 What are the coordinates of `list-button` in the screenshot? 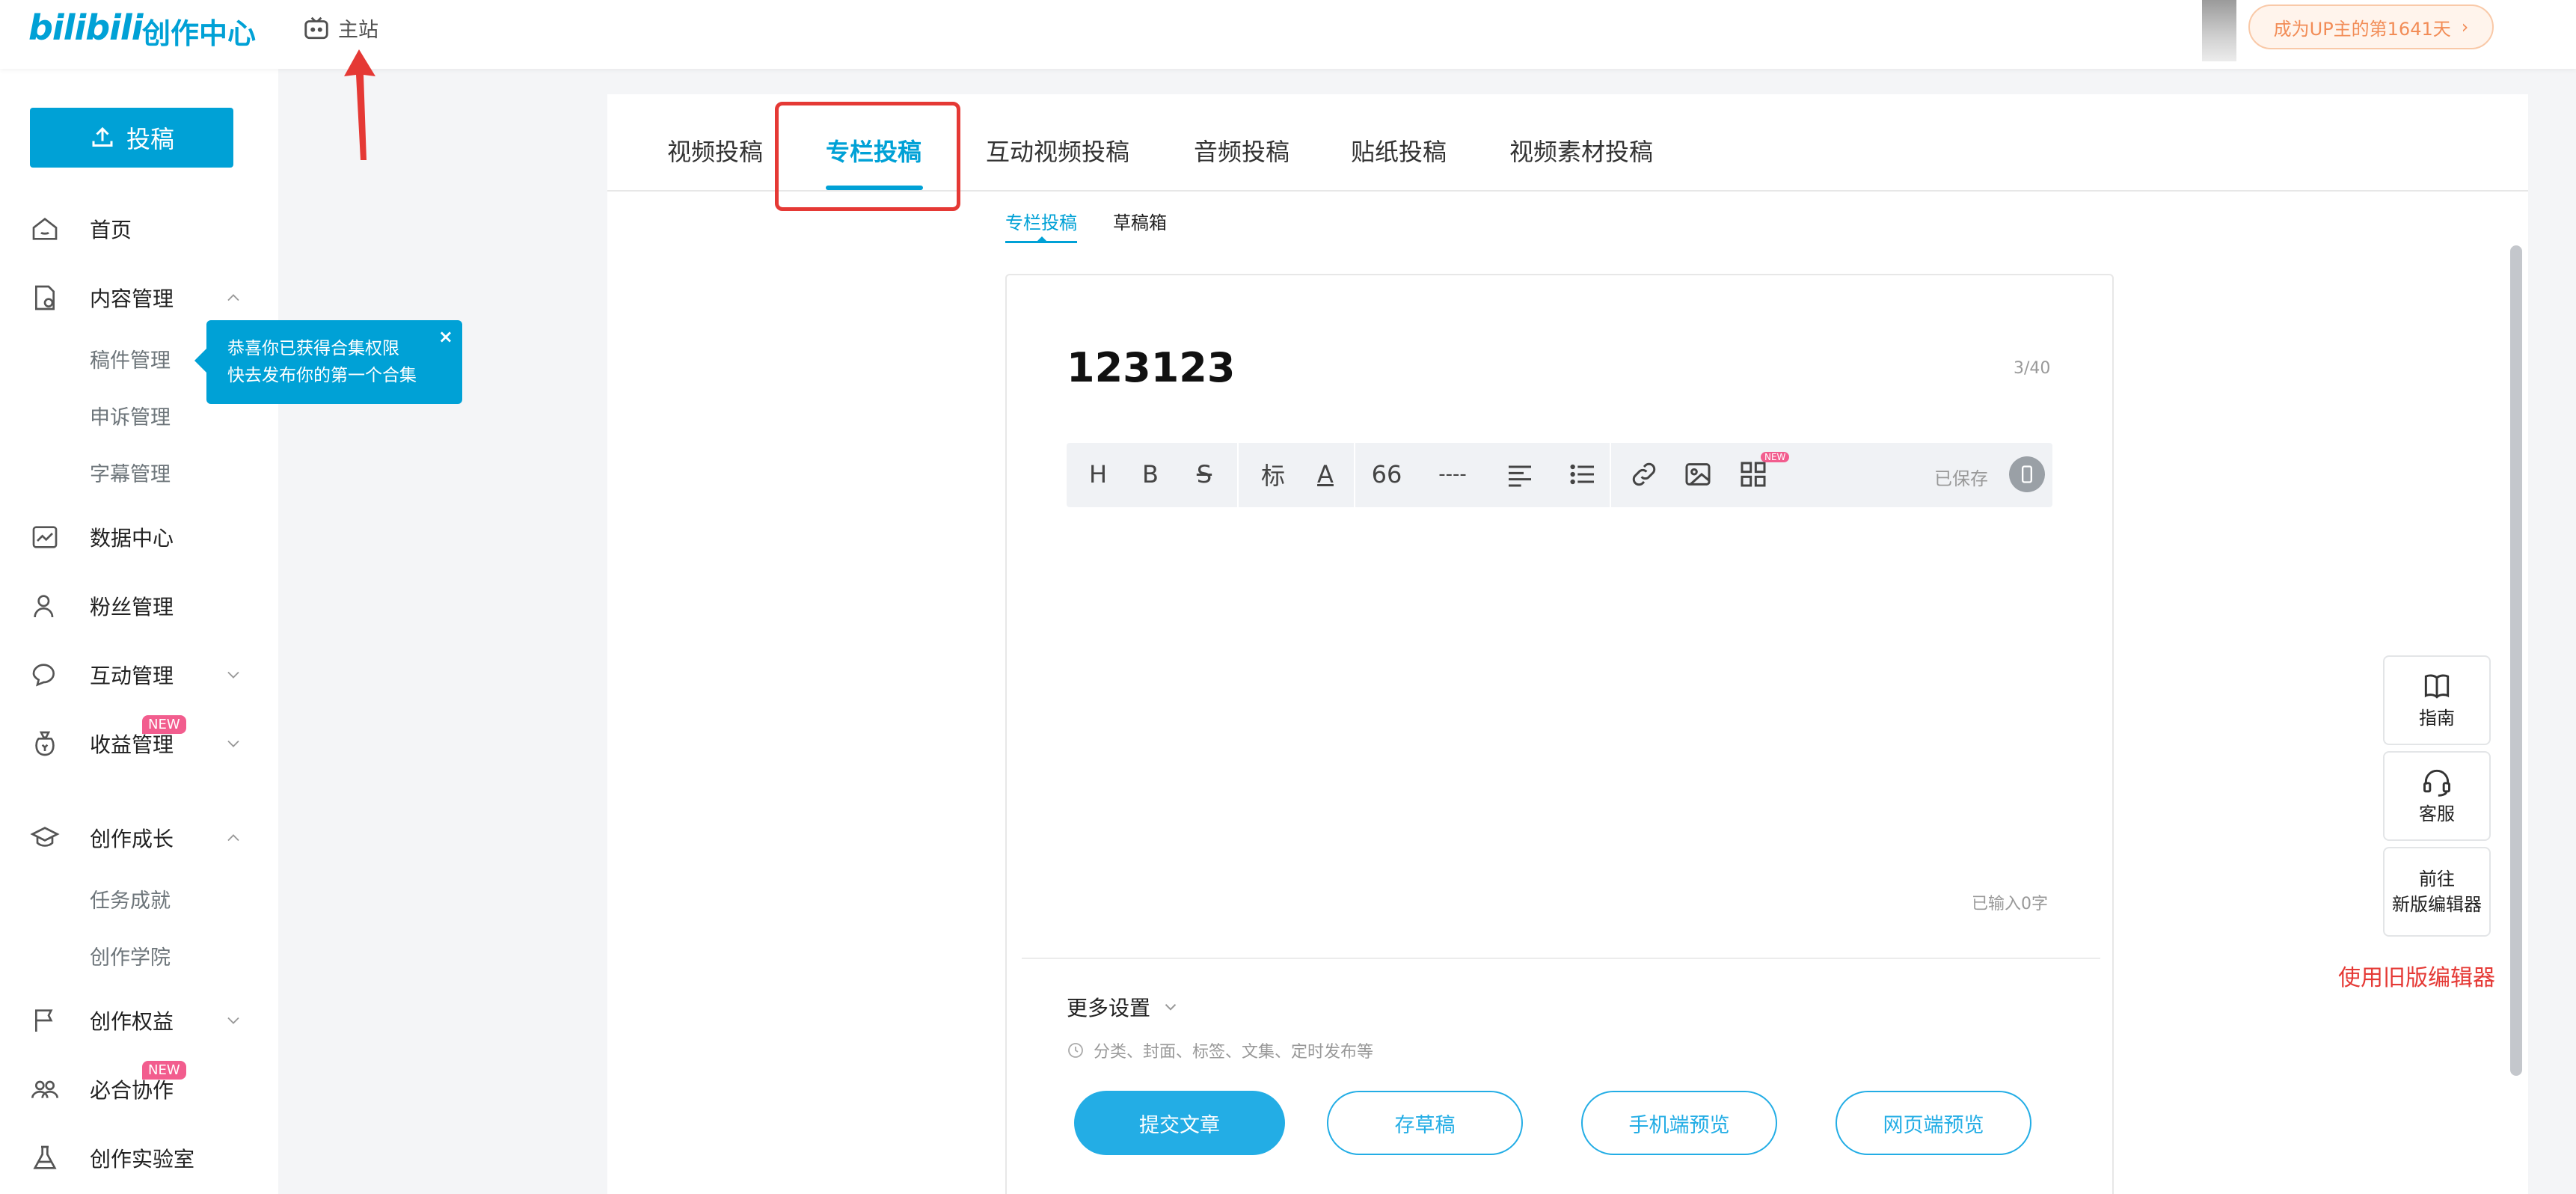 It's located at (1582, 475).